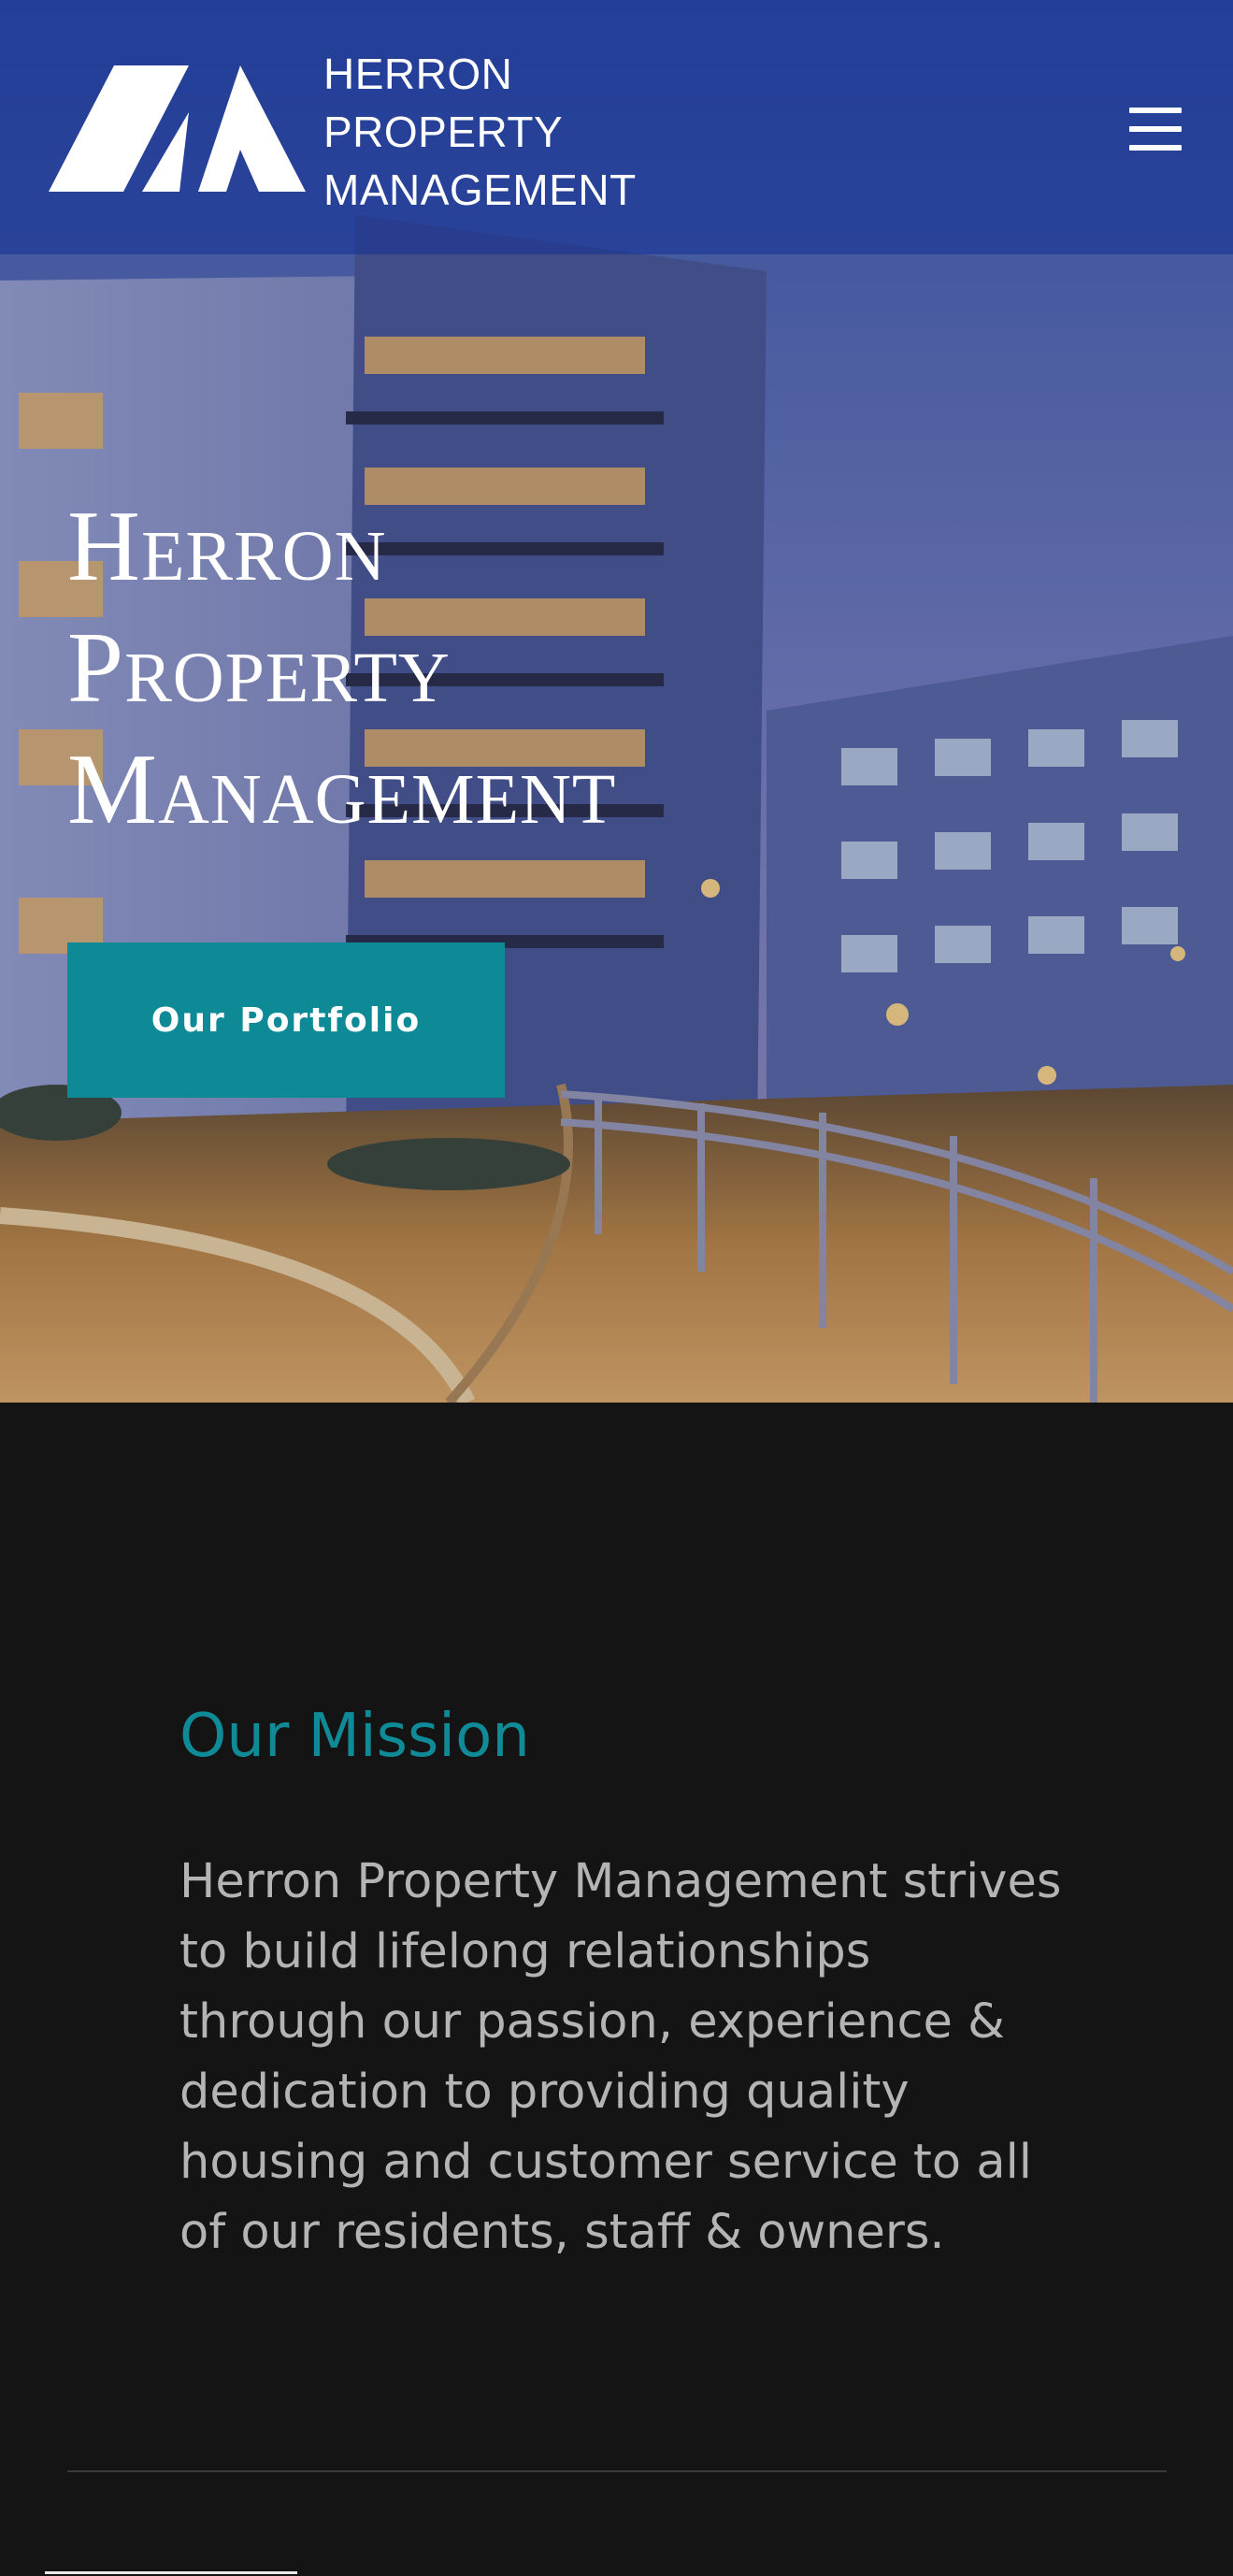  I want to click on site-header: HERRON PROPERTY MANAGEMENT, so click(616, 127).